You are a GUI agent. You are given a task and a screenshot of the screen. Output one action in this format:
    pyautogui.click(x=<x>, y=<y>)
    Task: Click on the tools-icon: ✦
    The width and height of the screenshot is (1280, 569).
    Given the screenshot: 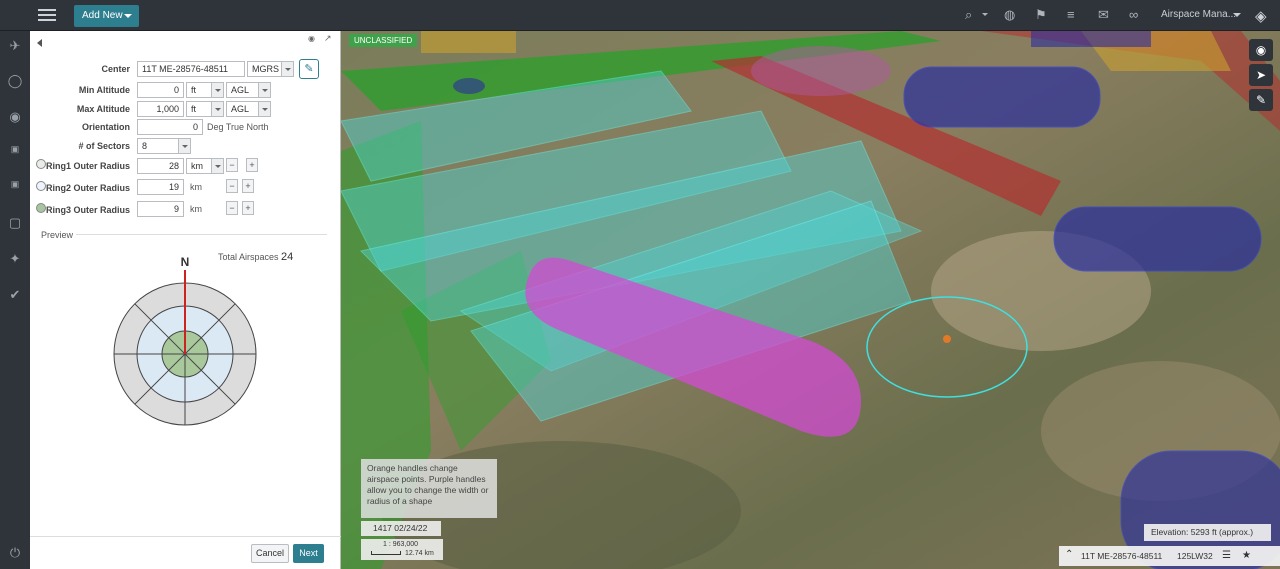 What is the action you would take?
    pyautogui.click(x=15, y=259)
    